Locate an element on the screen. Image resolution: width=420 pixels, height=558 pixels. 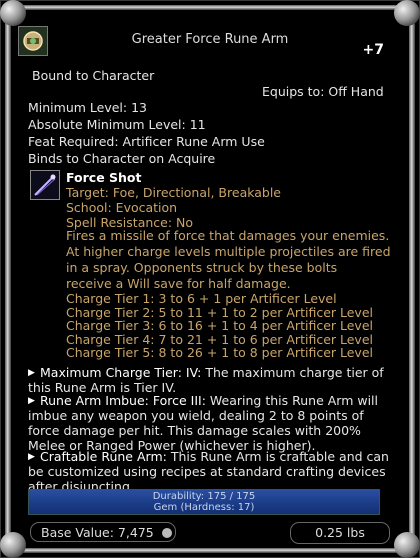
durability-bar: Durability: 175 / 175 Gem (Hardness: 17) is located at coordinates (204, 502).